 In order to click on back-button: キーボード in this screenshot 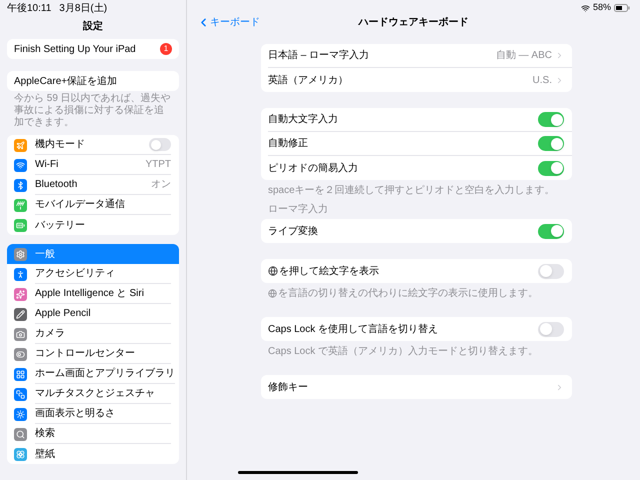, I will do `click(228, 22)`.